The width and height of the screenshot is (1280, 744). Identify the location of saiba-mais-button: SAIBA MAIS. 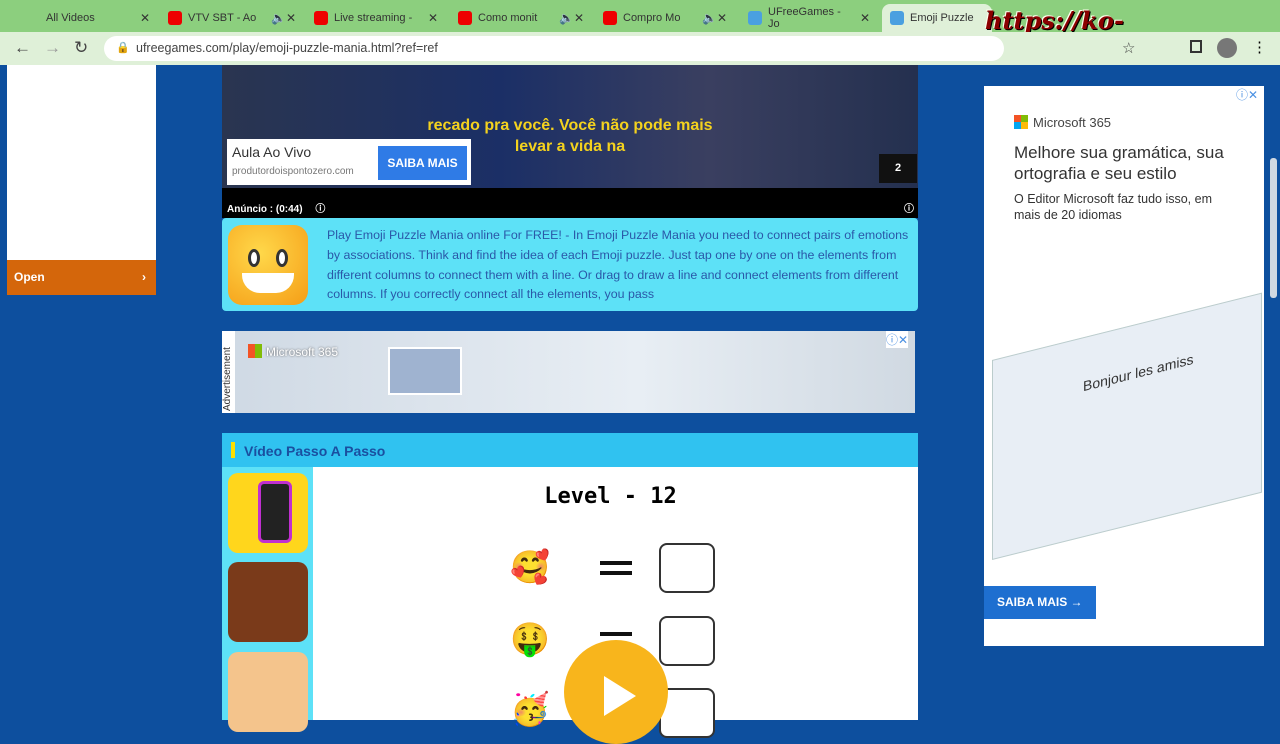
(422, 163).